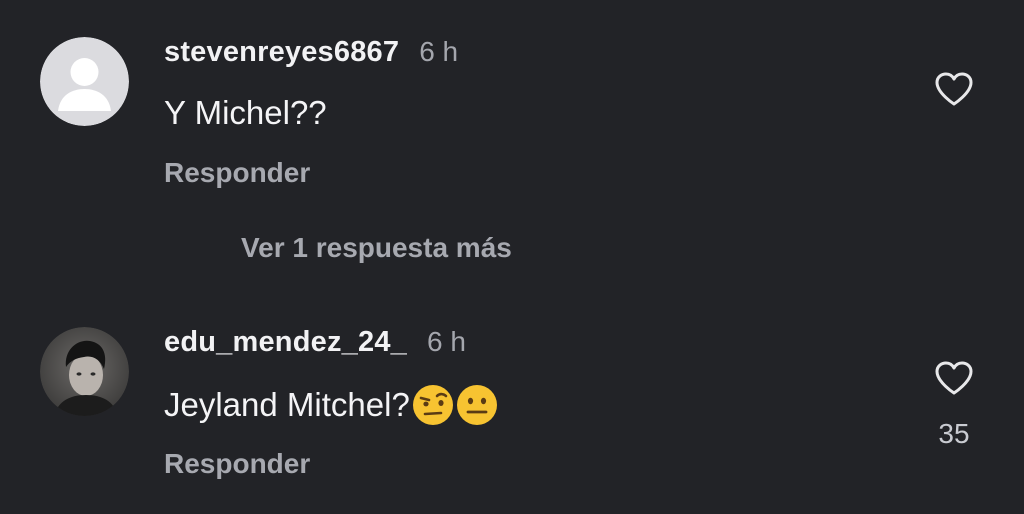  I want to click on default-avatar-icon, so click(84, 81).